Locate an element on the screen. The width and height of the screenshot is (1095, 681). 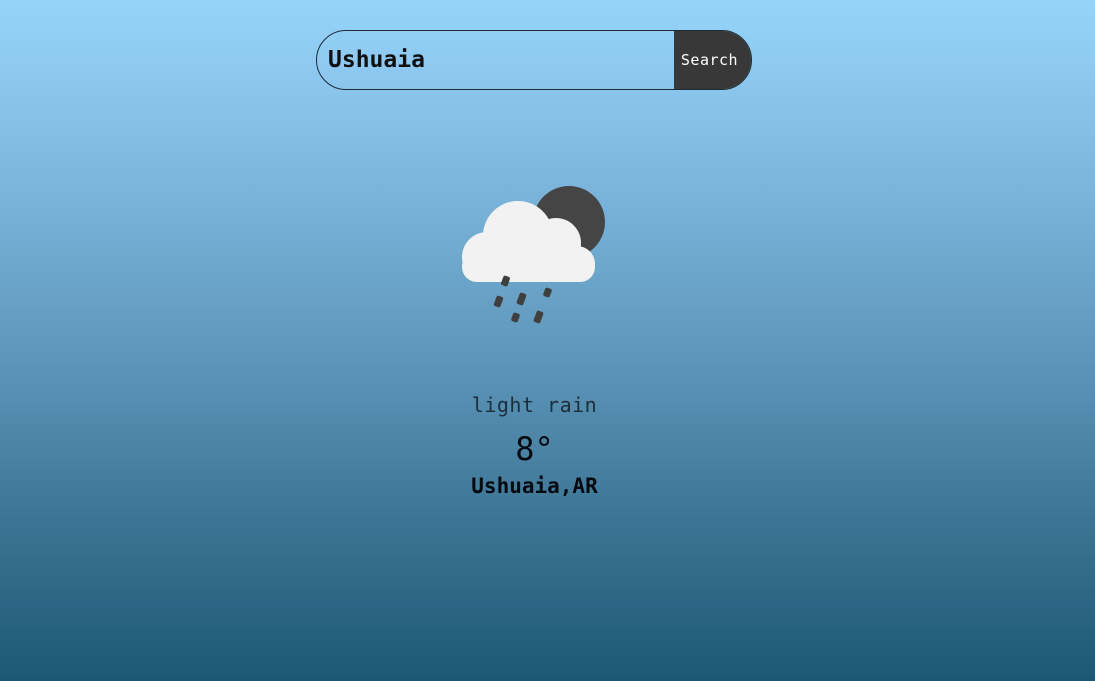
location-label: Ushuaia,AR is located at coordinates (534, 486).